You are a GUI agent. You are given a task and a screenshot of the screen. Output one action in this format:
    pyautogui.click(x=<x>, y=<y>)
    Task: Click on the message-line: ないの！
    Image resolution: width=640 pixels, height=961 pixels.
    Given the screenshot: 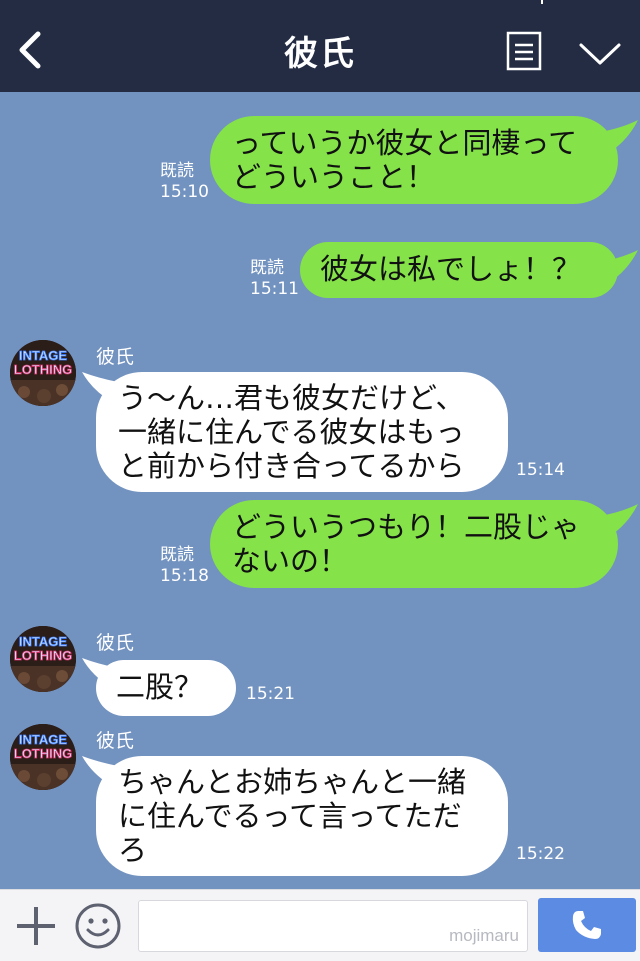 What is the action you would take?
    pyautogui.click(x=290, y=561)
    